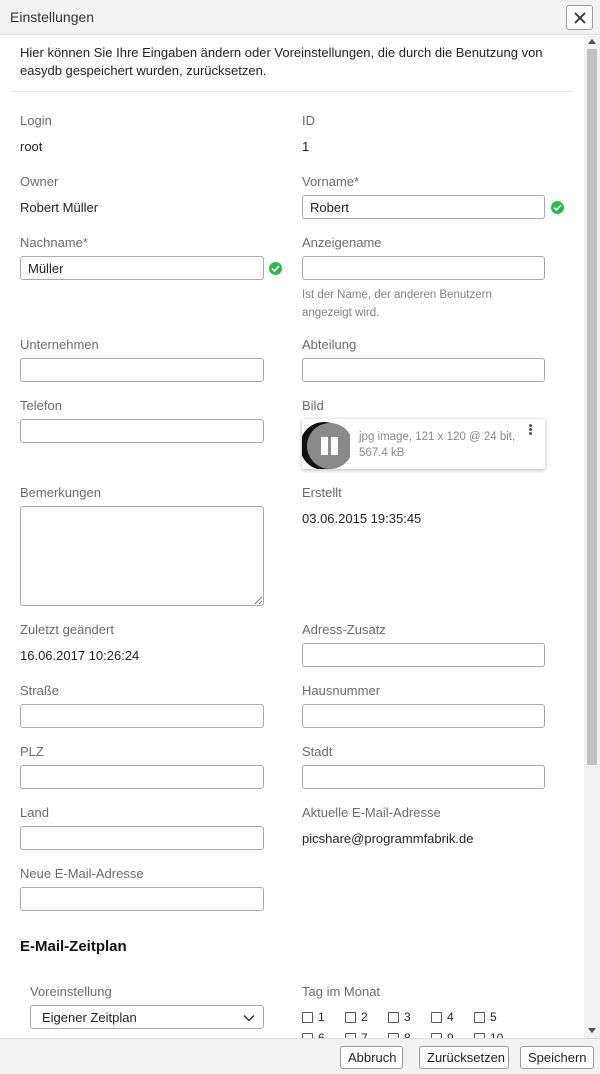 The height and width of the screenshot is (1074, 600). I want to click on more-vertical-icon, so click(530, 431).